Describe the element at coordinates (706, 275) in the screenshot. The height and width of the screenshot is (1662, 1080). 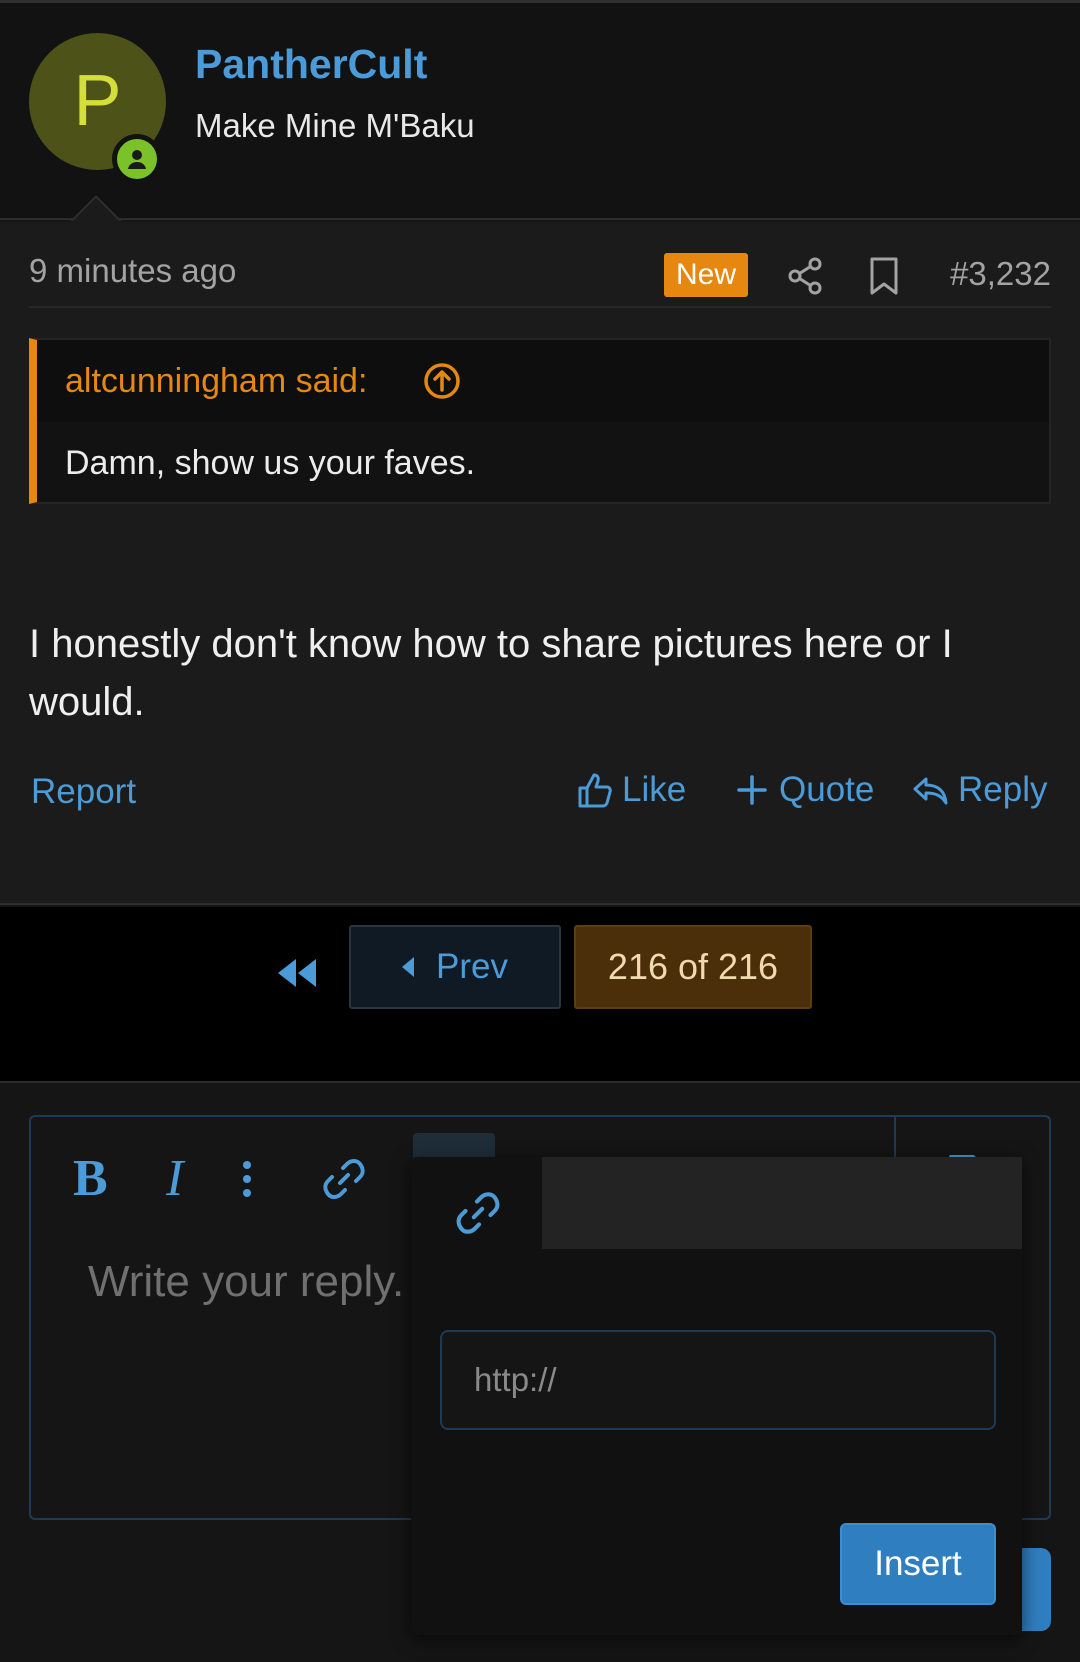
I see `new-badge: New` at that location.